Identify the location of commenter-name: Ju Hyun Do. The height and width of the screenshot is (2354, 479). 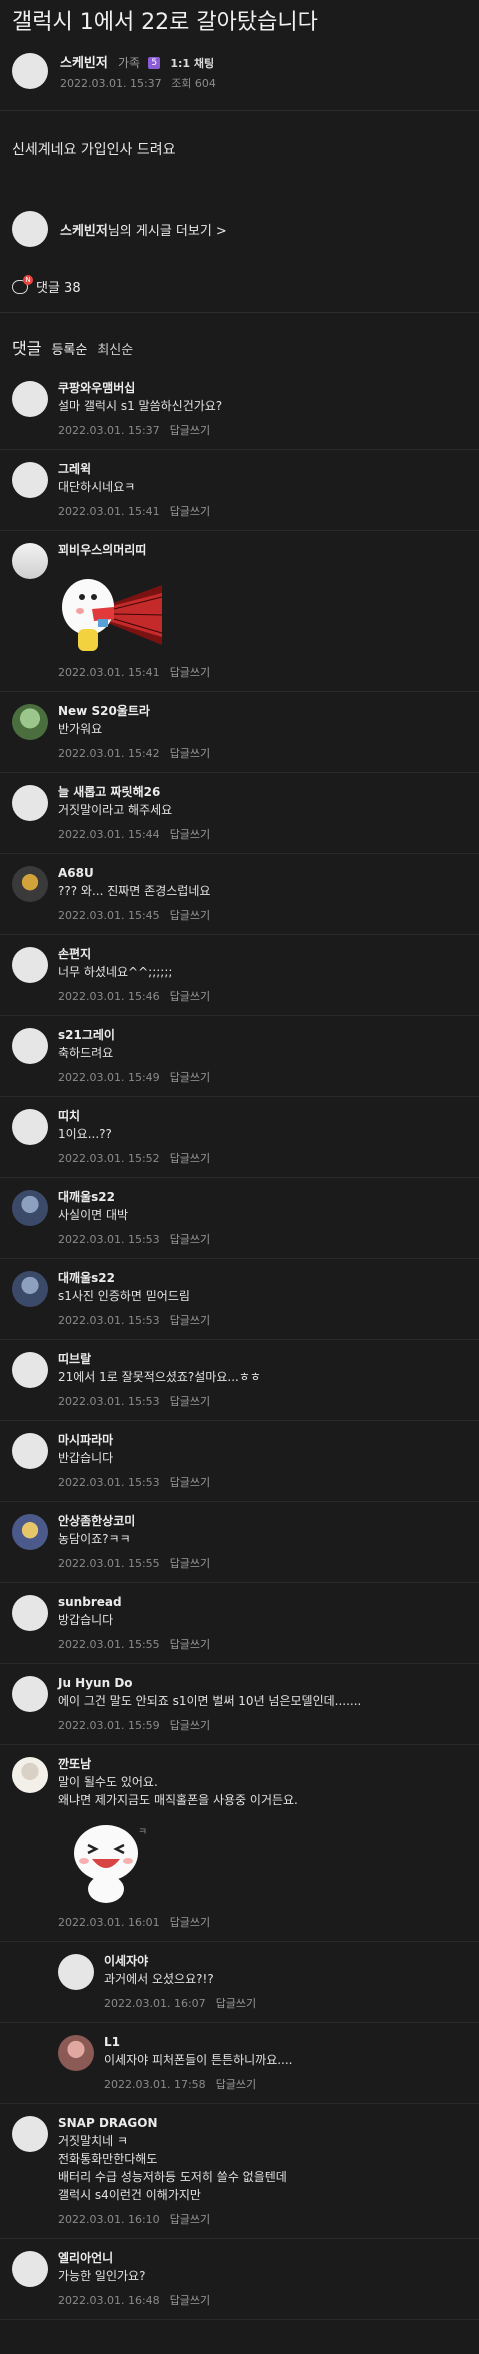
(262, 1683).